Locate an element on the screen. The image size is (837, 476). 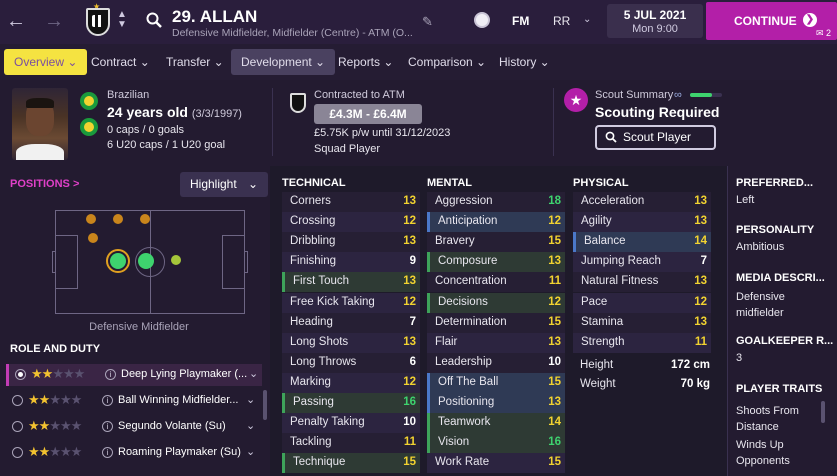
attribute-row: Flair 13 is located at coordinates (496, 342).